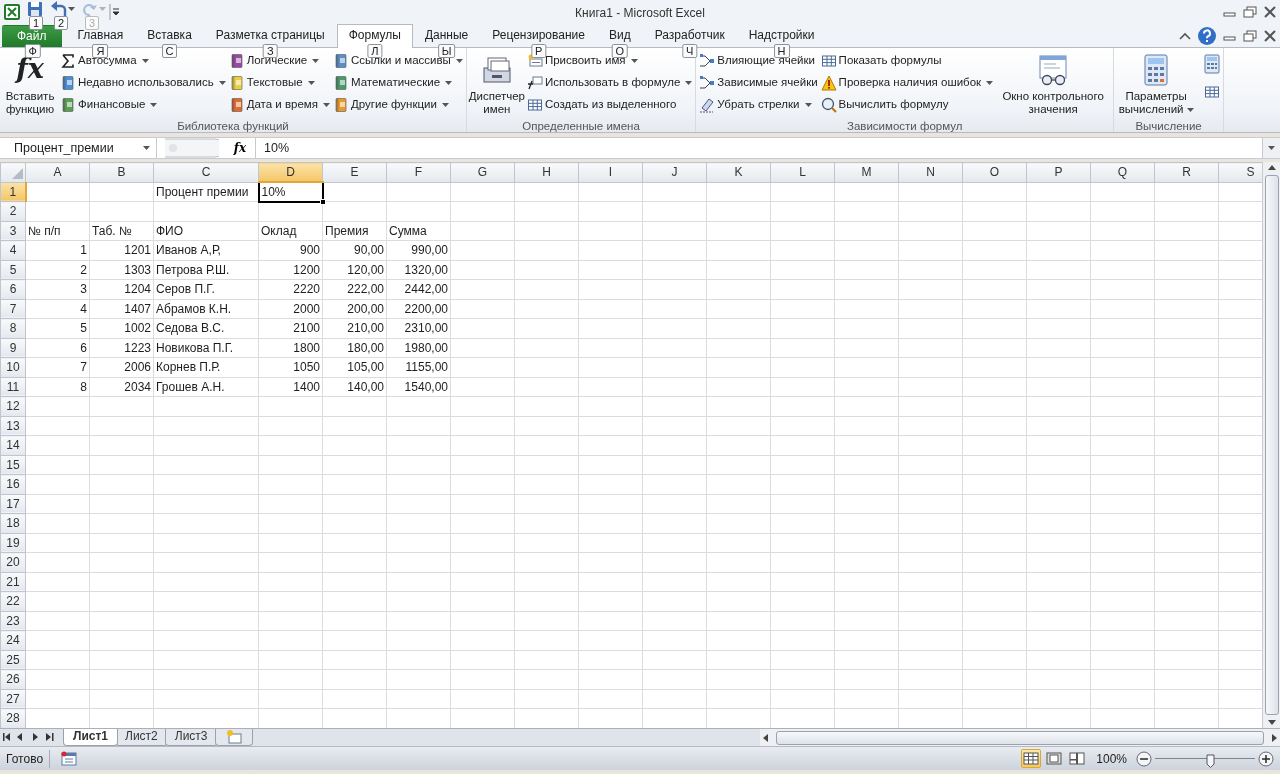  I want to click on sheet-cell: 990,00, so click(418, 250).